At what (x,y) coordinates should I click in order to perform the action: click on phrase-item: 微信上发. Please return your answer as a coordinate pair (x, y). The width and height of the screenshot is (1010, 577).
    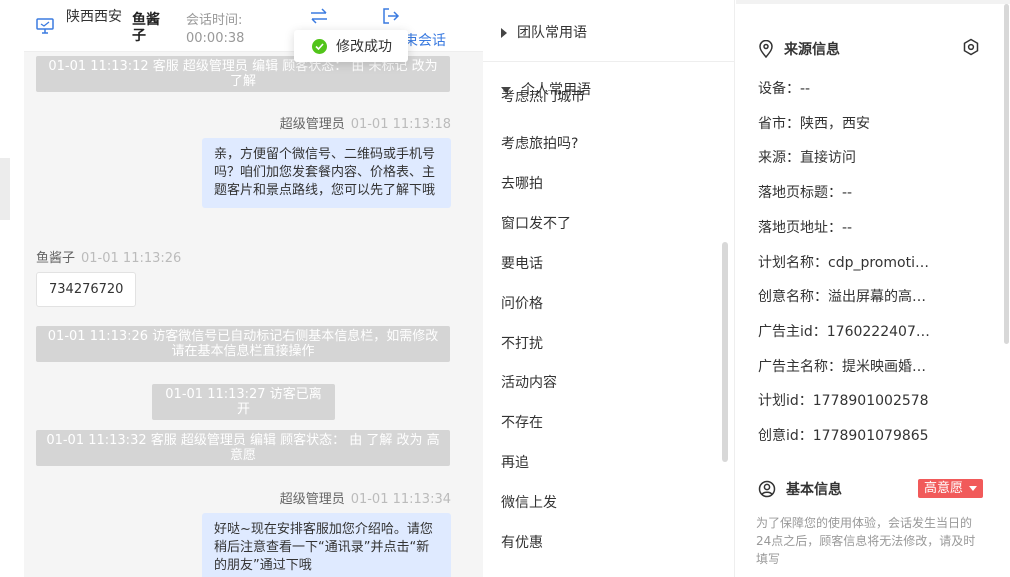
    Looking at the image, I should click on (529, 502).